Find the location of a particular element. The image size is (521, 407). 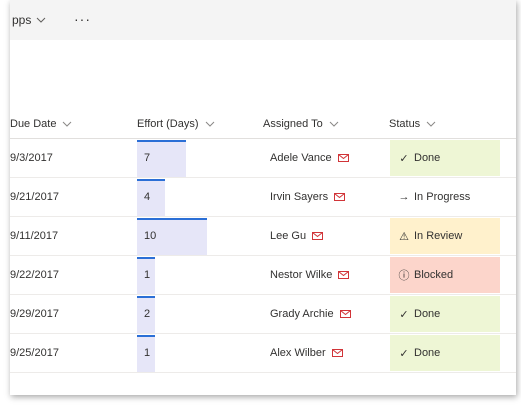

assignee-name: Grady Archie is located at coordinates (302, 314).